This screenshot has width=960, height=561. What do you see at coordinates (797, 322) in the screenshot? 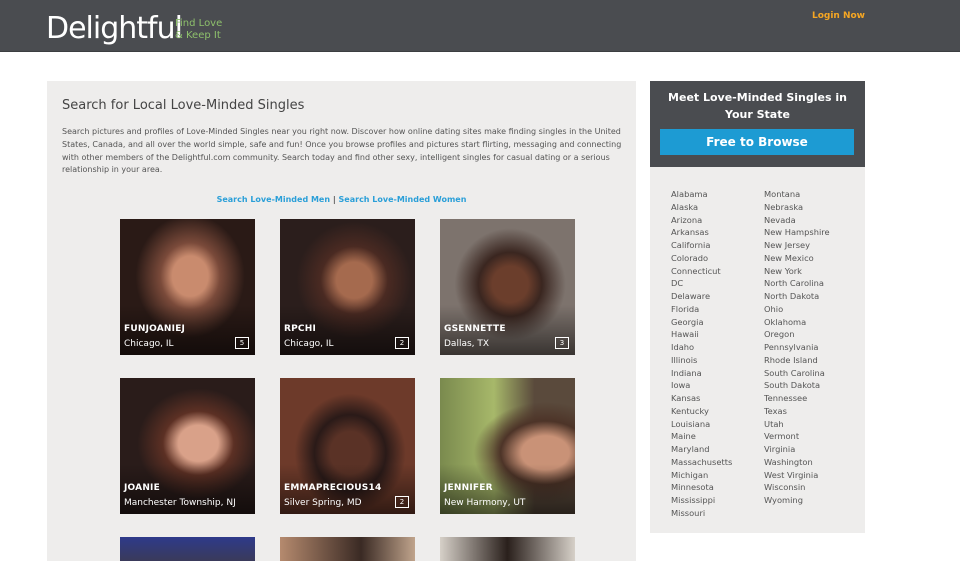
I see `state-link: Oklahoma` at bounding box center [797, 322].